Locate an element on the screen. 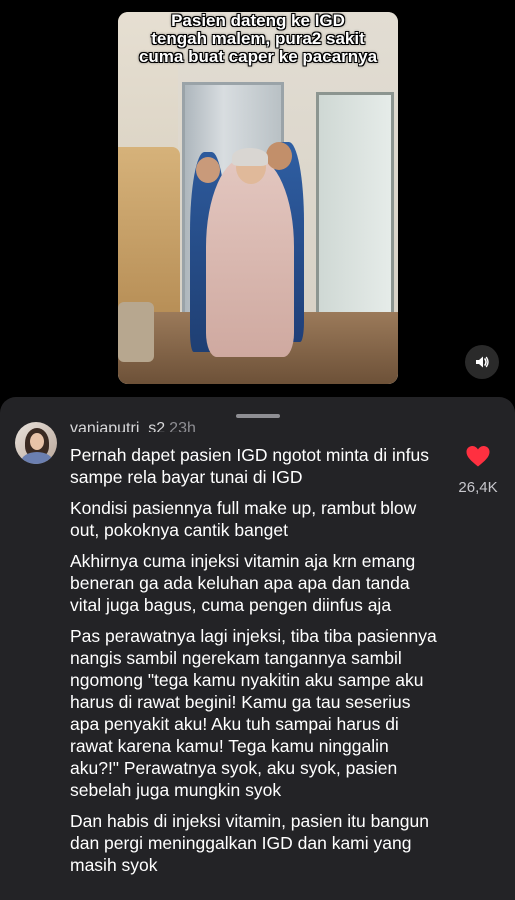 The height and width of the screenshot is (900, 515). heart-icon is located at coordinates (478, 456).